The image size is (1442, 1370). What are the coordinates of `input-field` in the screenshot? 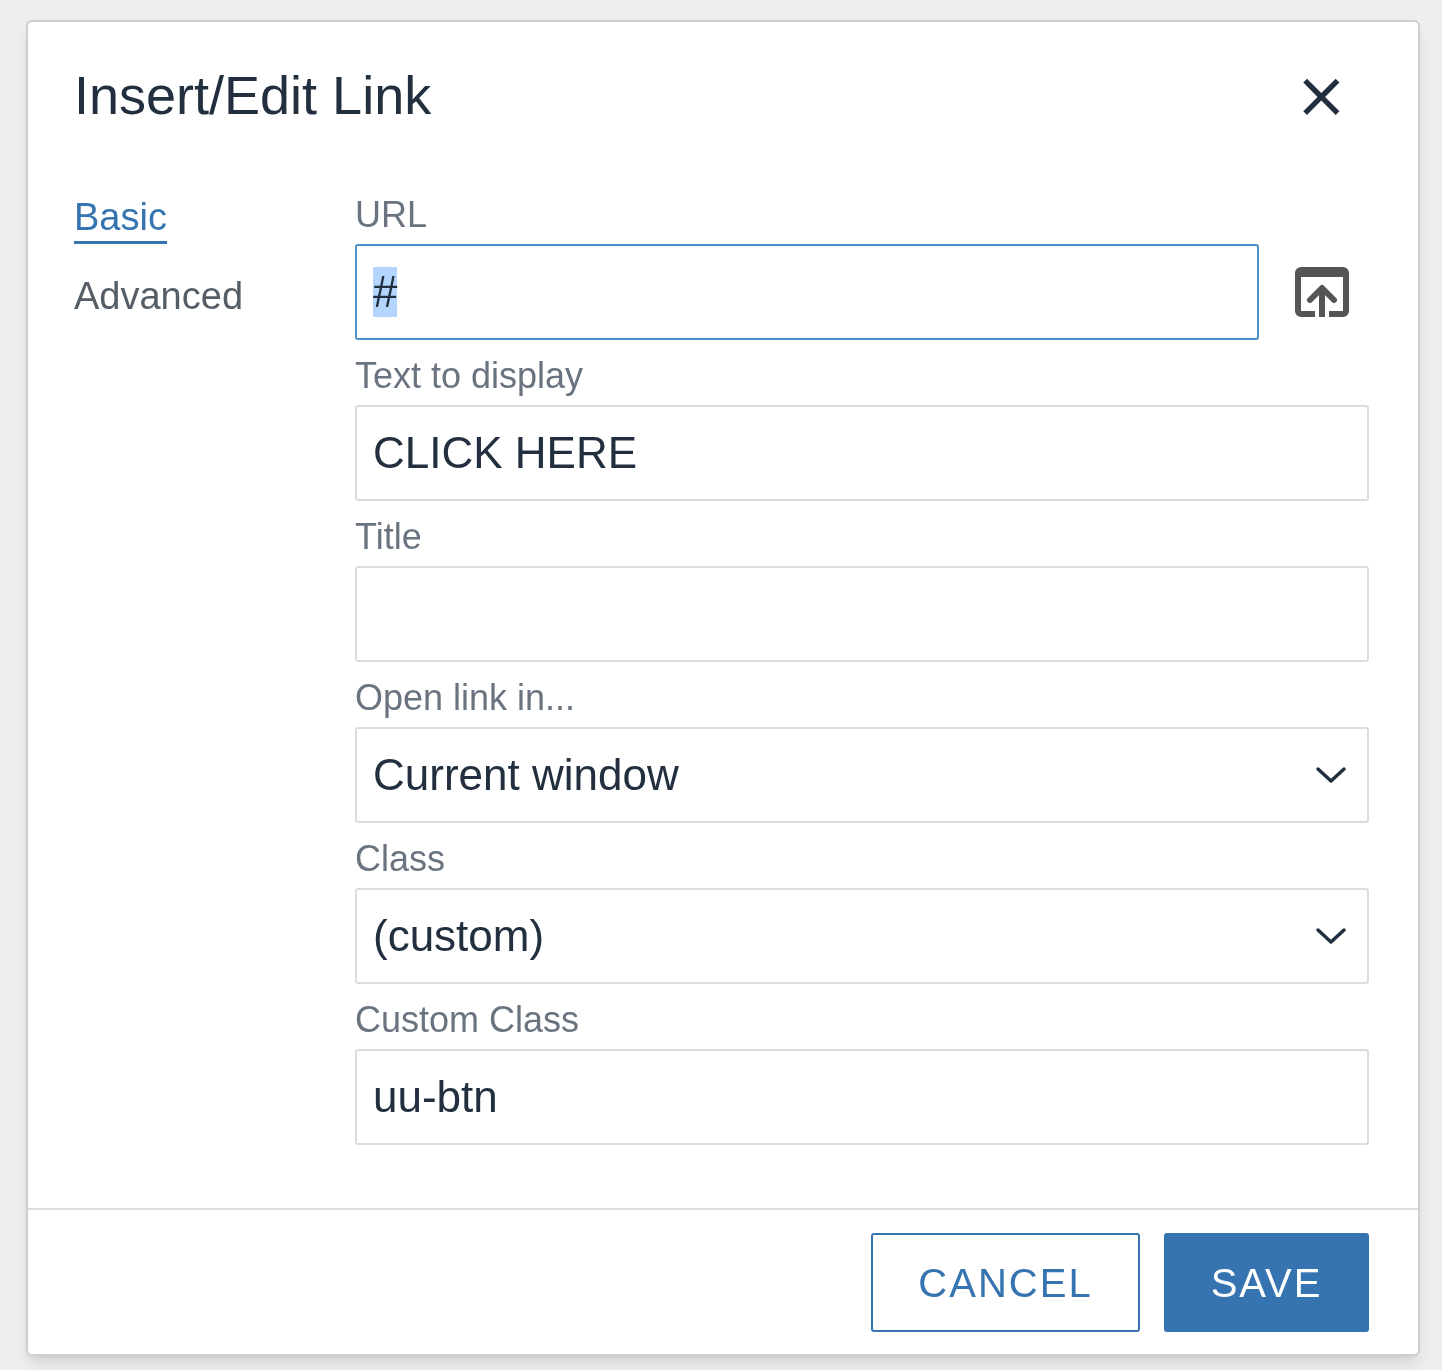 It's located at (862, 614).